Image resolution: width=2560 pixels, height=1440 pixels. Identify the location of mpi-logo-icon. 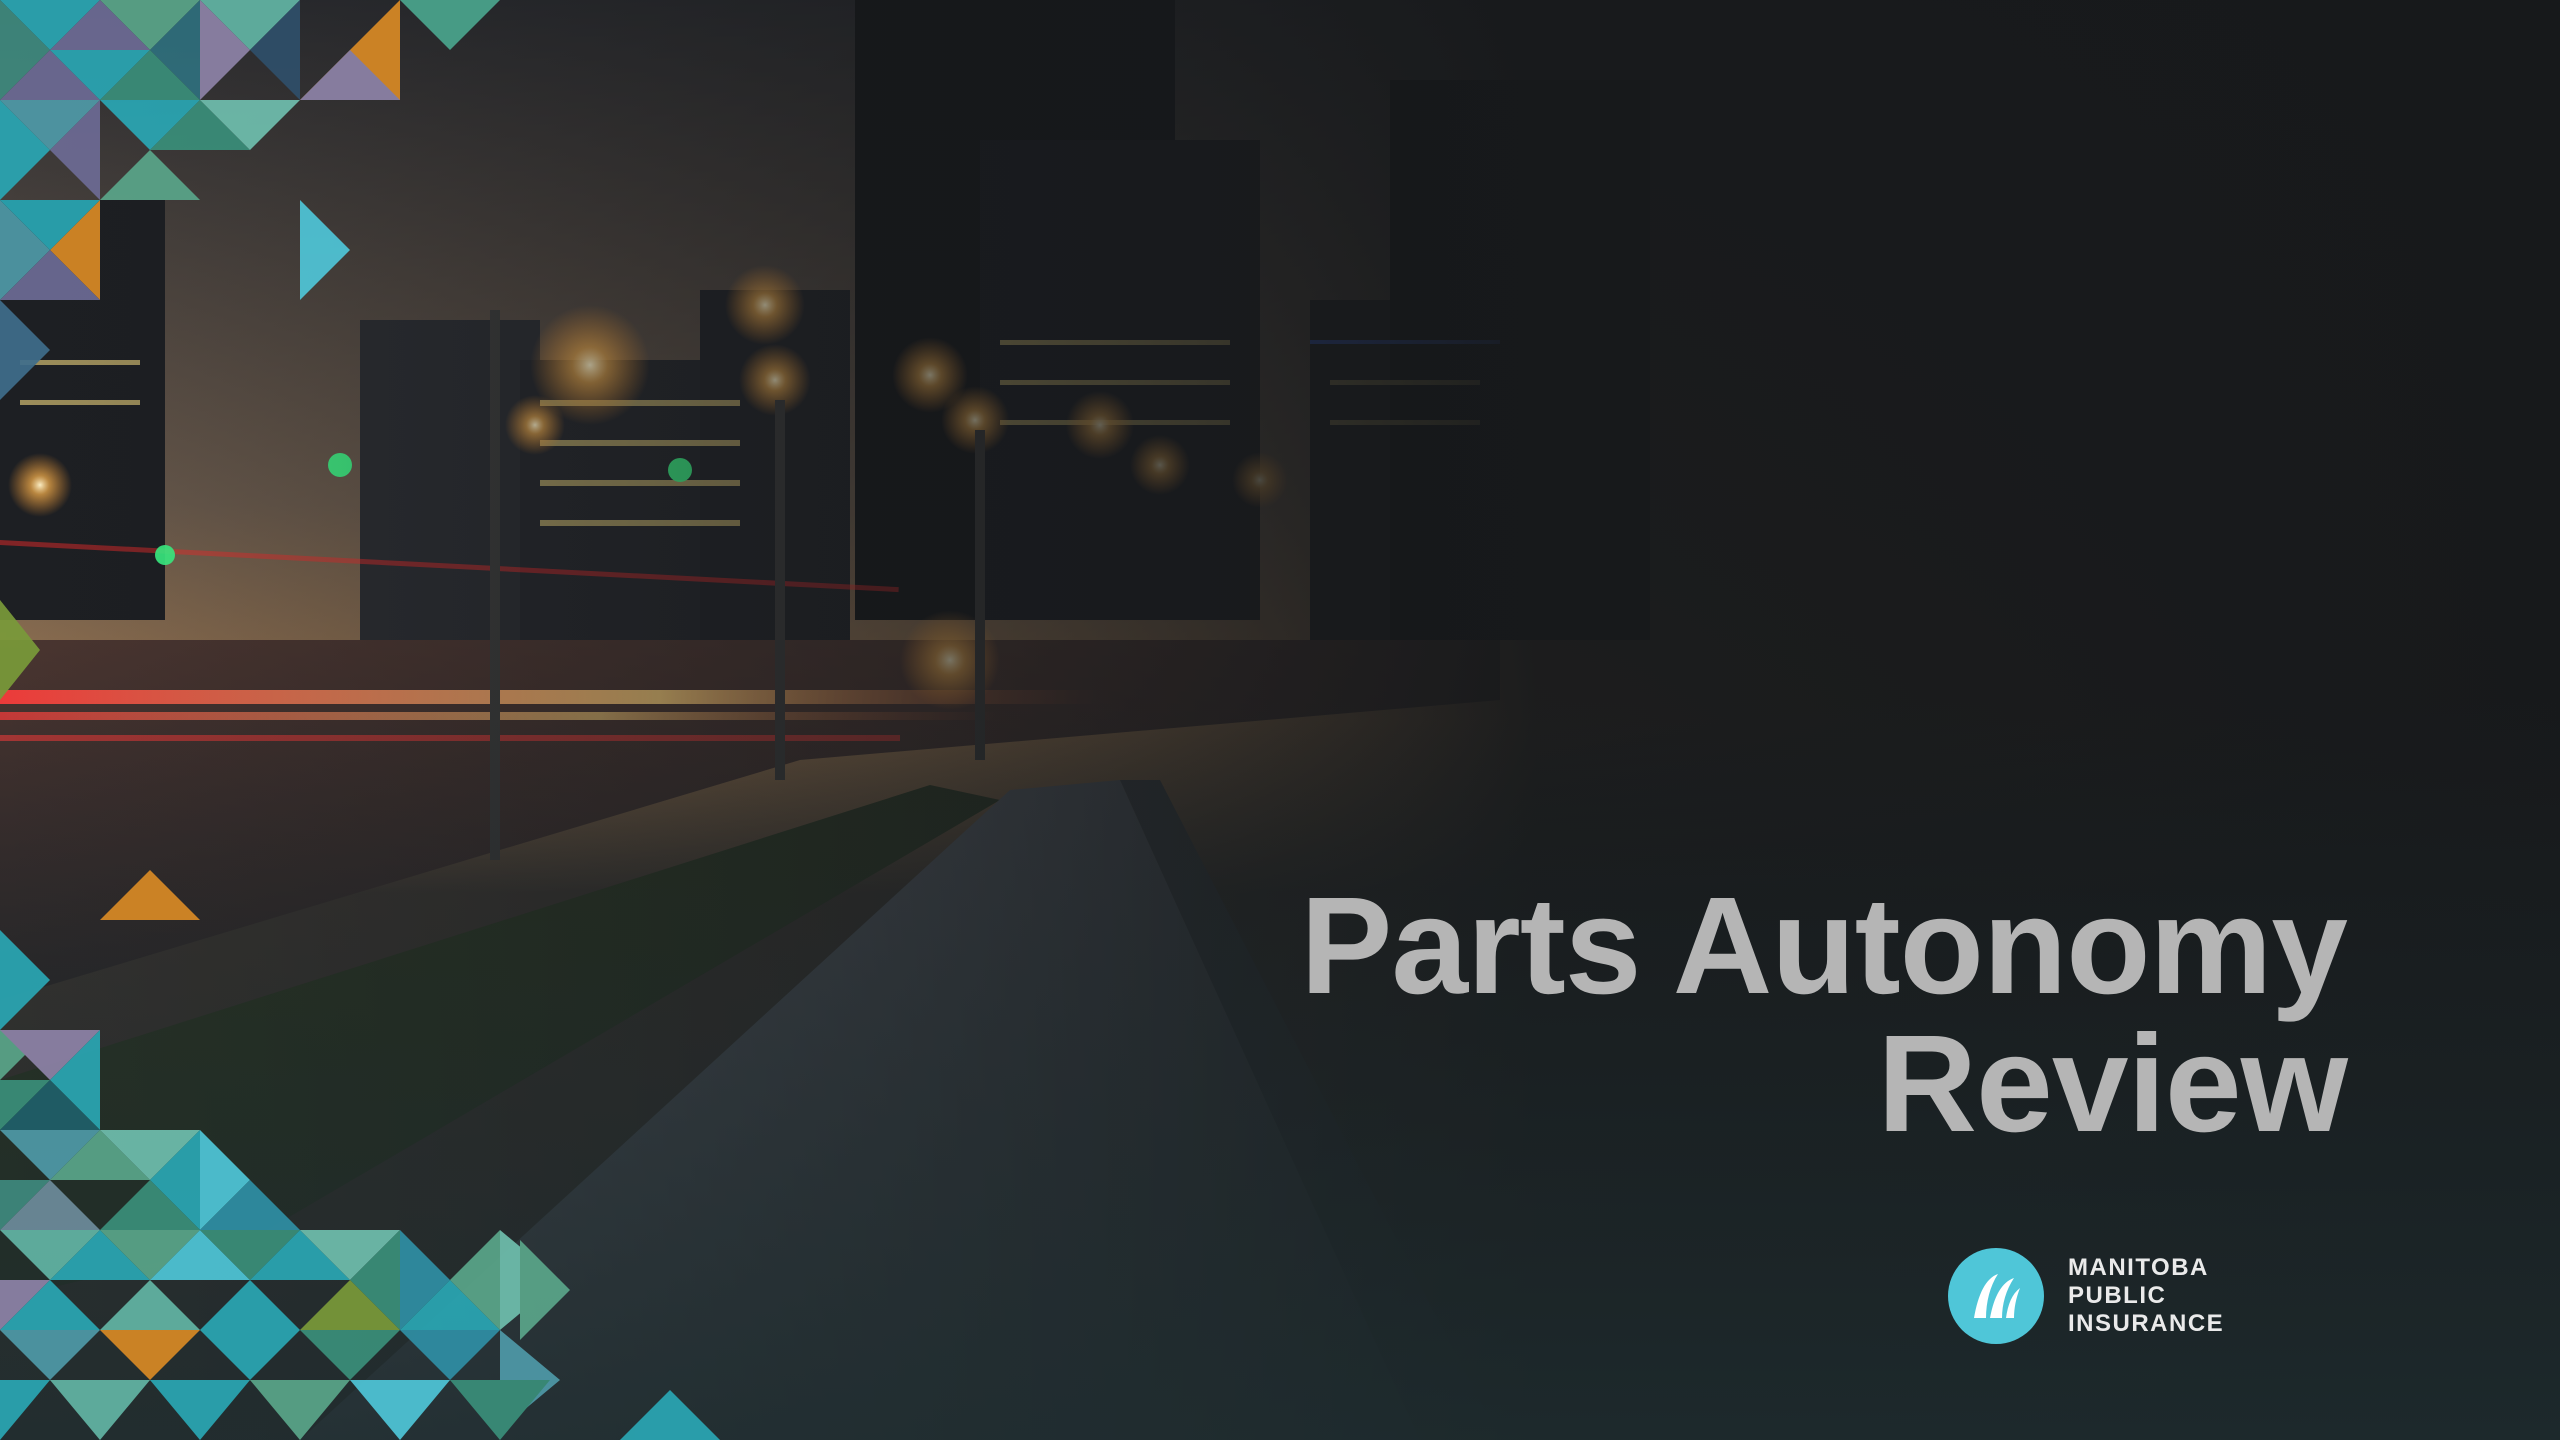
(1996, 1296).